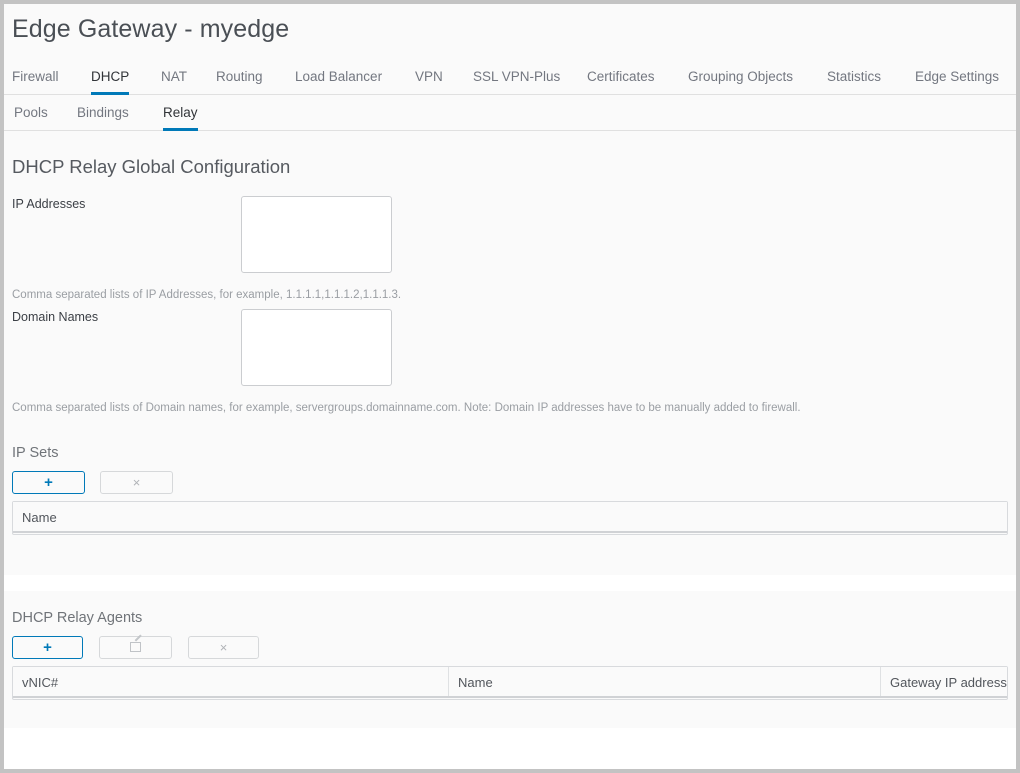 The image size is (1020, 773). What do you see at coordinates (110, 78) in the screenshot?
I see `tab-dhcp: DHCP` at bounding box center [110, 78].